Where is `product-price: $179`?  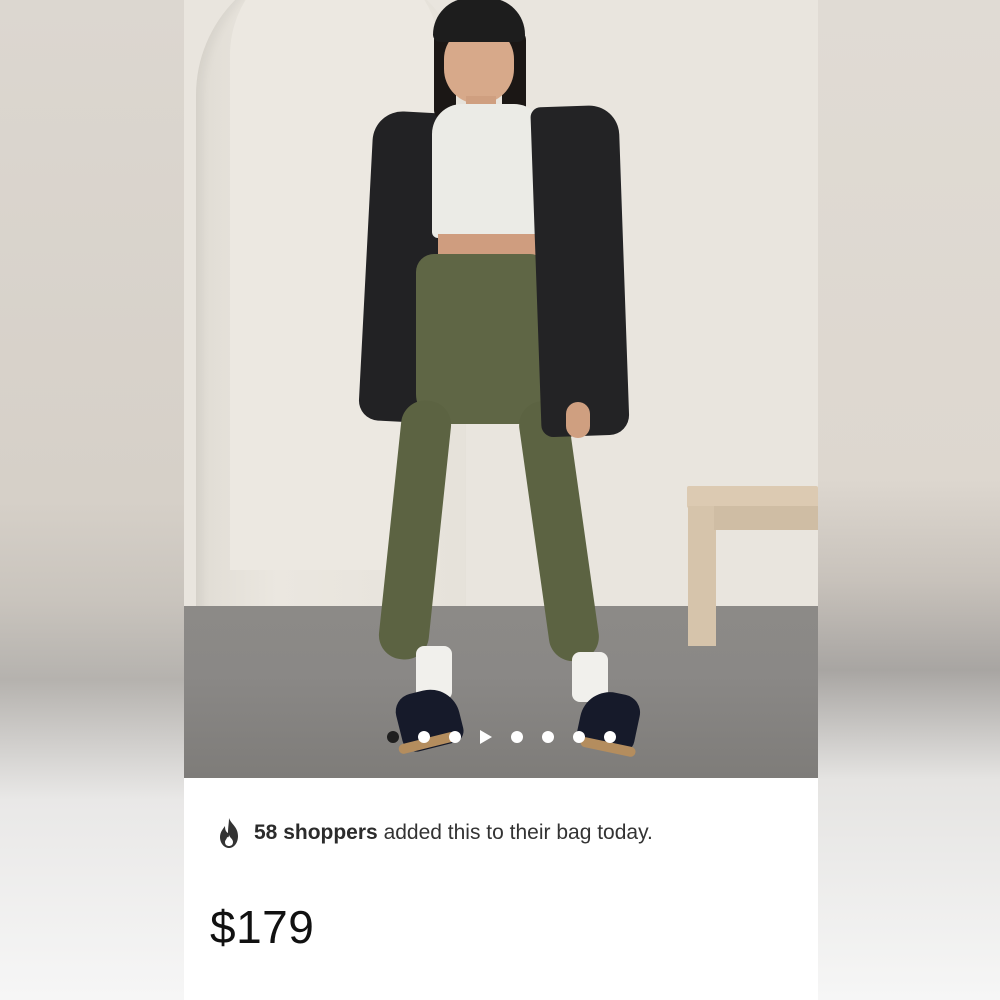 product-price: $179 is located at coordinates (262, 927).